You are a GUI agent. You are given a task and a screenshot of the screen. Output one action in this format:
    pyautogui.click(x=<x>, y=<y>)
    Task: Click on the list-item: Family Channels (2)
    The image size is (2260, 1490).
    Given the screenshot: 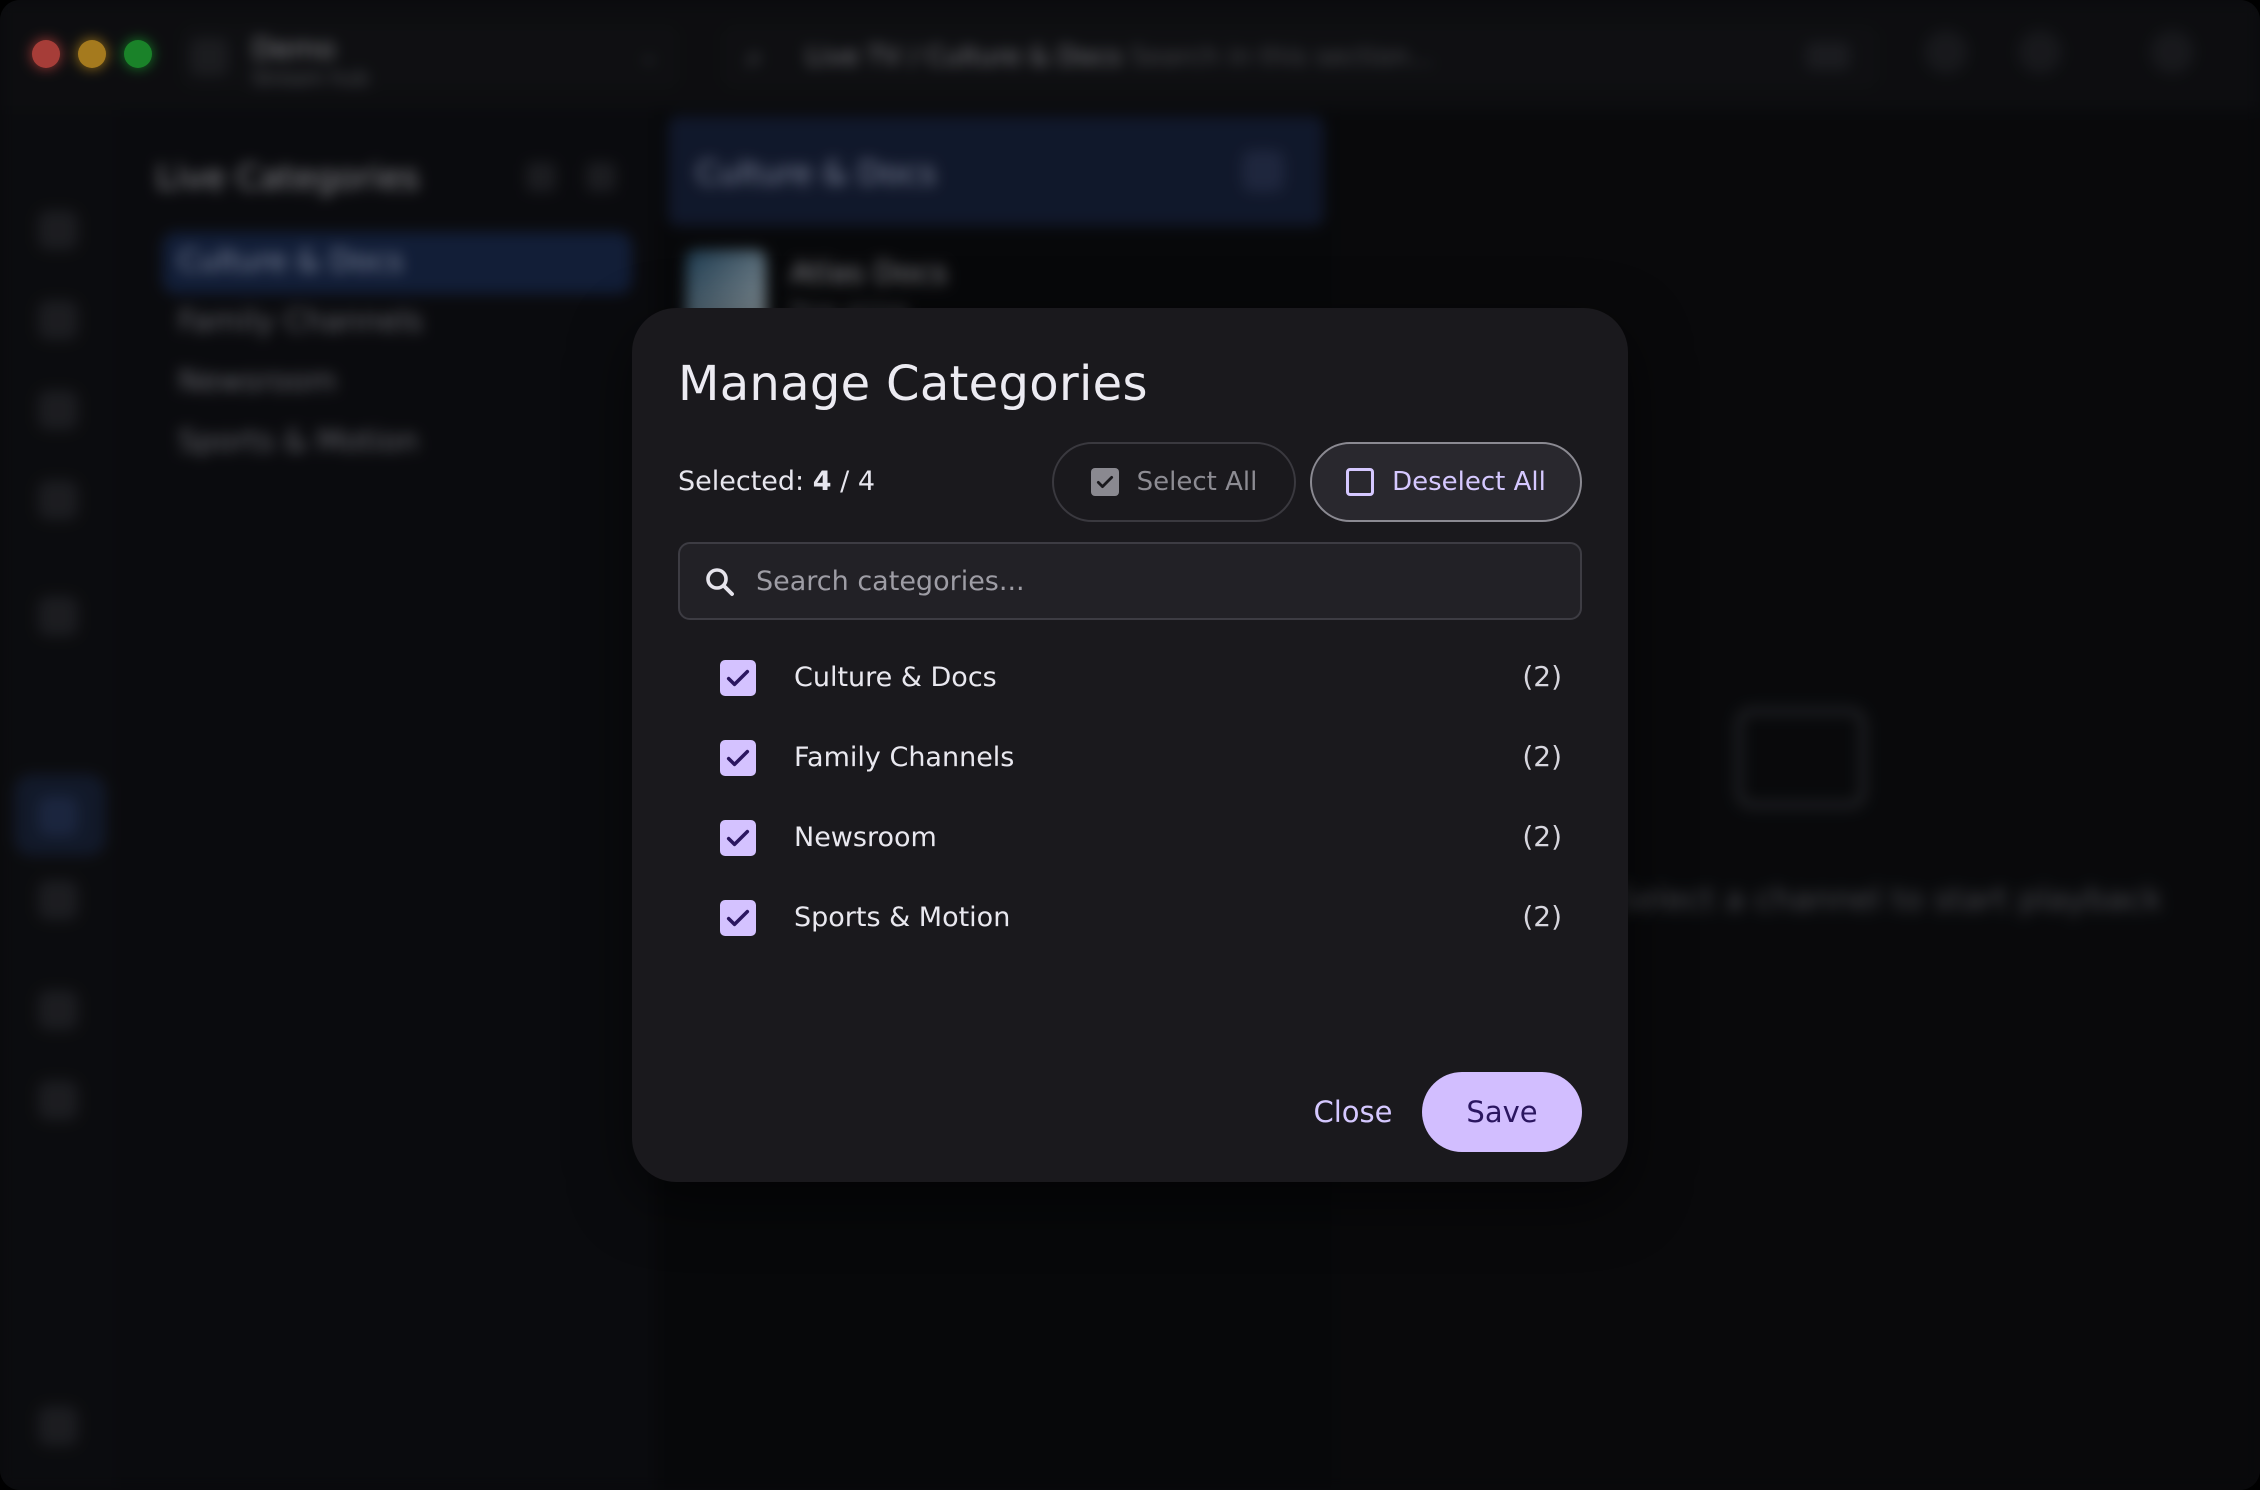 What is the action you would take?
    pyautogui.click(x=1130, y=758)
    